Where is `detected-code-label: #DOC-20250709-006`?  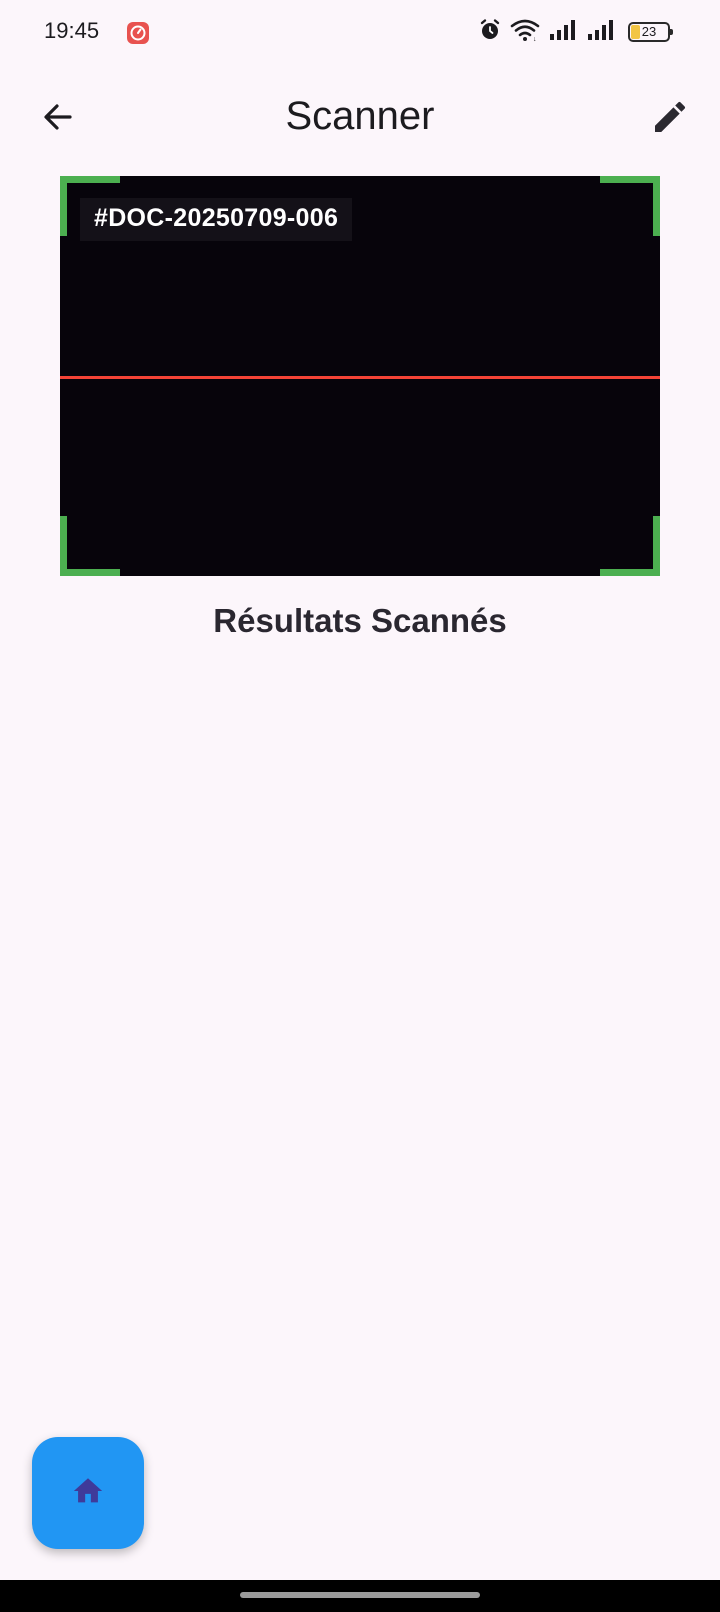
detected-code-label: #DOC-20250709-006 is located at coordinates (216, 219).